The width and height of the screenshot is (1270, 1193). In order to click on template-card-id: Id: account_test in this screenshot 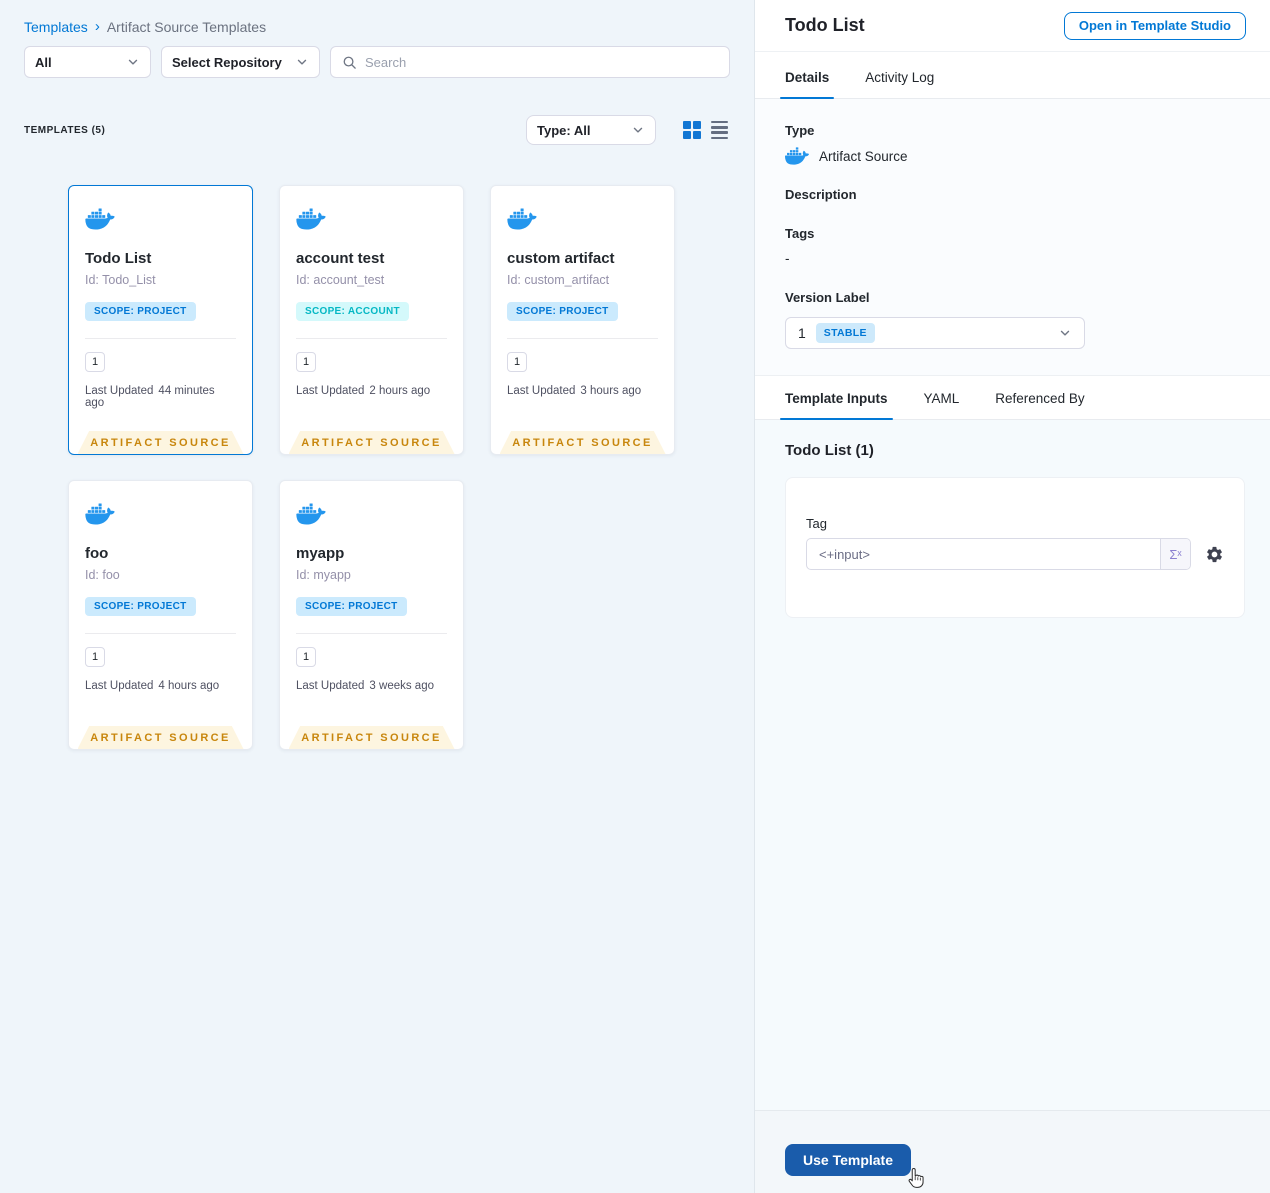, I will do `click(340, 280)`.